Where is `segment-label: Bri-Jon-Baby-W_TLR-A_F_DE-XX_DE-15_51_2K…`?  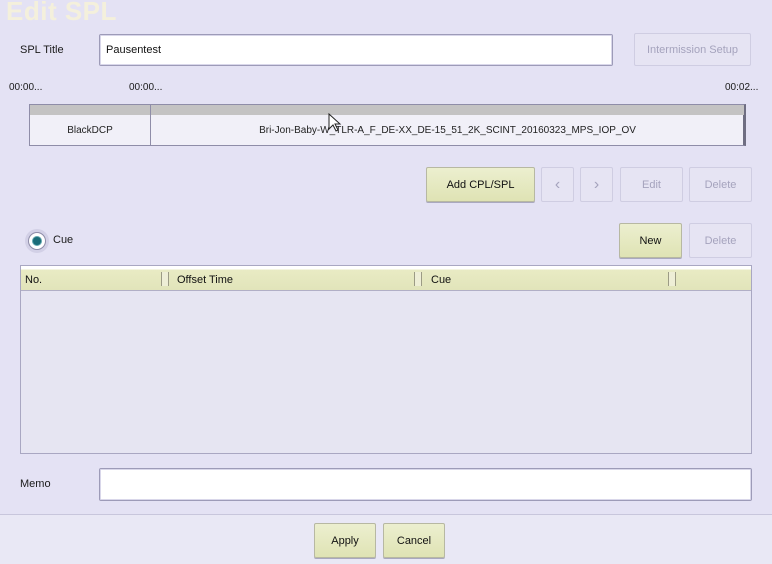
segment-label: Bri-Jon-Baby-W_TLR-A_F_DE-XX_DE-15_51_2K… is located at coordinates (447, 130).